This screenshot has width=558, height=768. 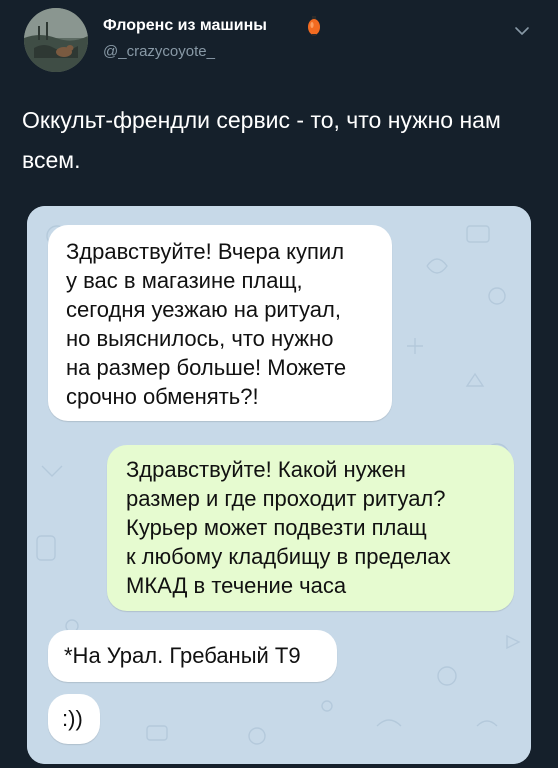 I want to click on avatar-image, so click(x=56, y=40).